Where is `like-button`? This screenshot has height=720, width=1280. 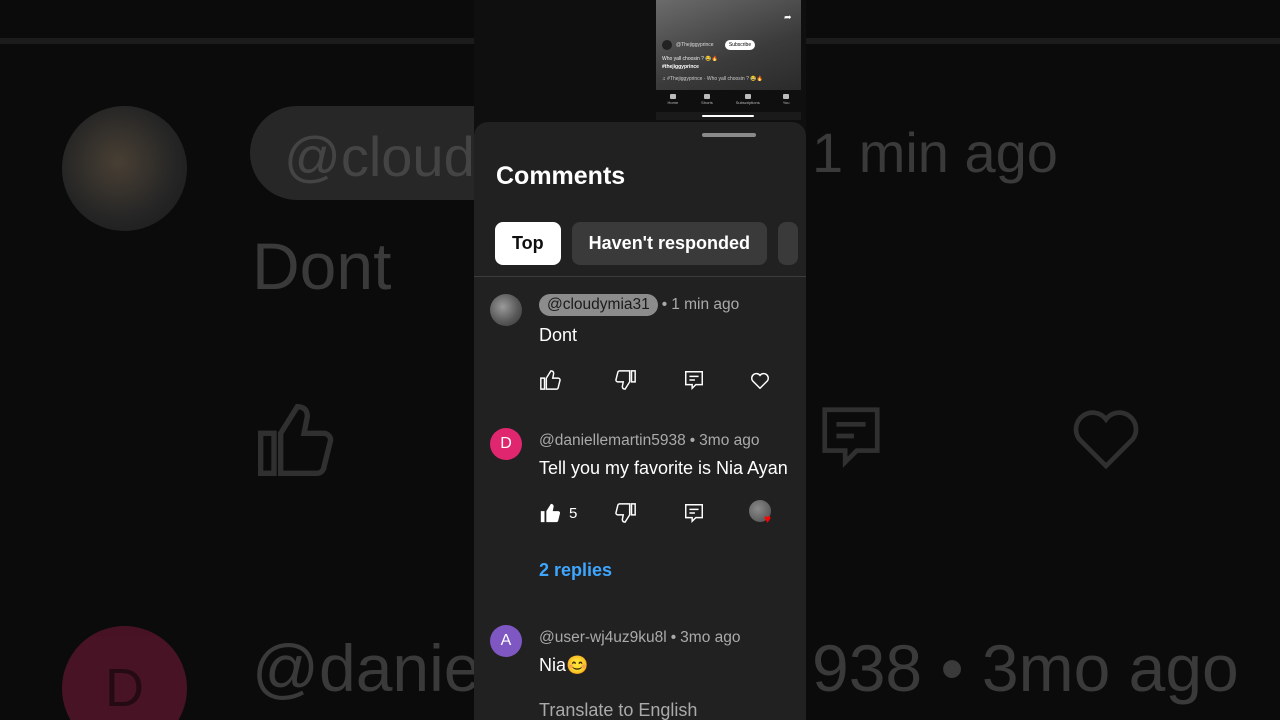 like-button is located at coordinates (550, 380).